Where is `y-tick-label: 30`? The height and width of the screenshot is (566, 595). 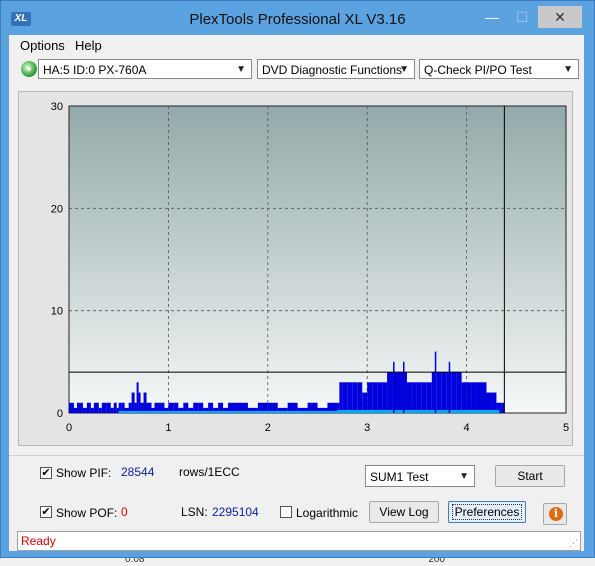 y-tick-label: 30 is located at coordinates (57, 107).